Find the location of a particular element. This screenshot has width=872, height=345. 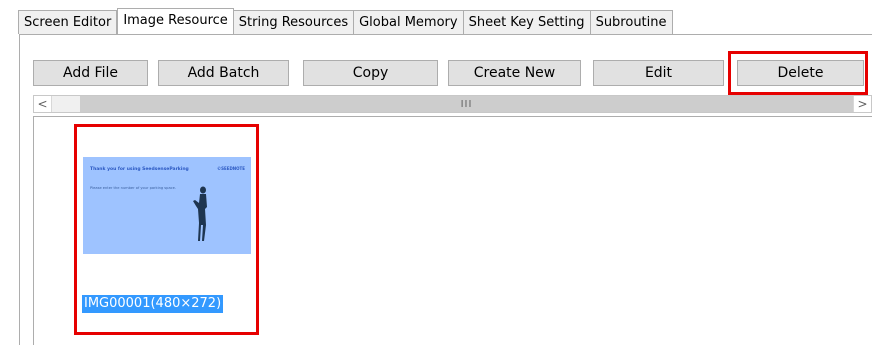

grip-icon: III is located at coordinates (466, 104).